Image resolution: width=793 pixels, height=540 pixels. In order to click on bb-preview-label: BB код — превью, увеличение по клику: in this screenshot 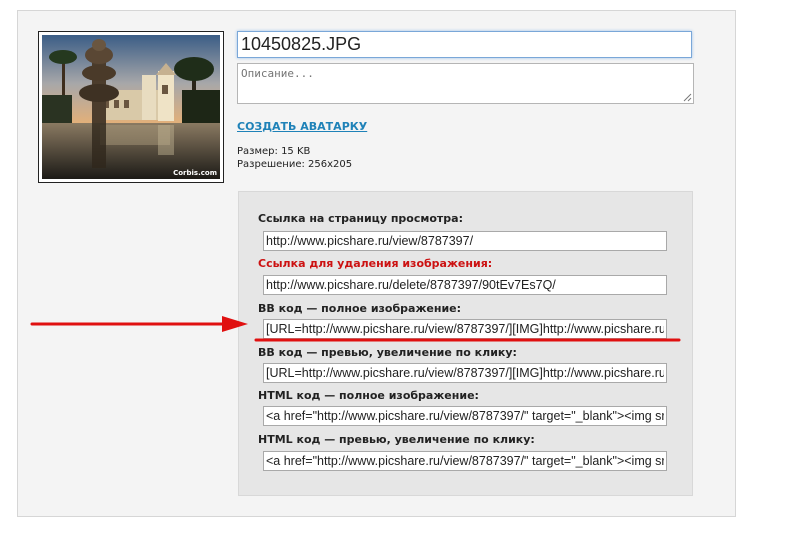, I will do `click(387, 352)`.